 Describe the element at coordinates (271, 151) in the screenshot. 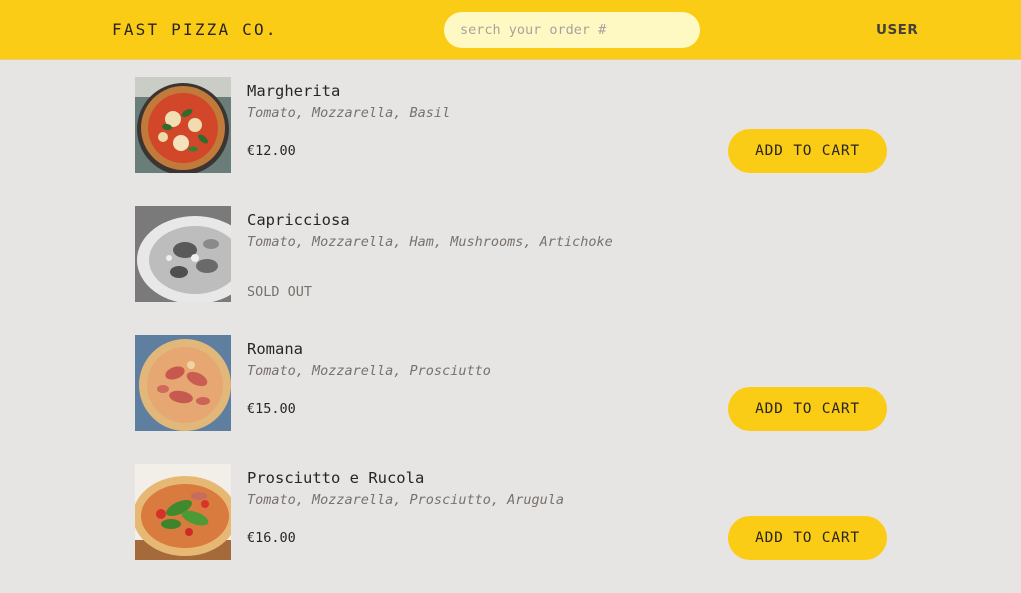

I see `pizza-price: €12.00` at that location.